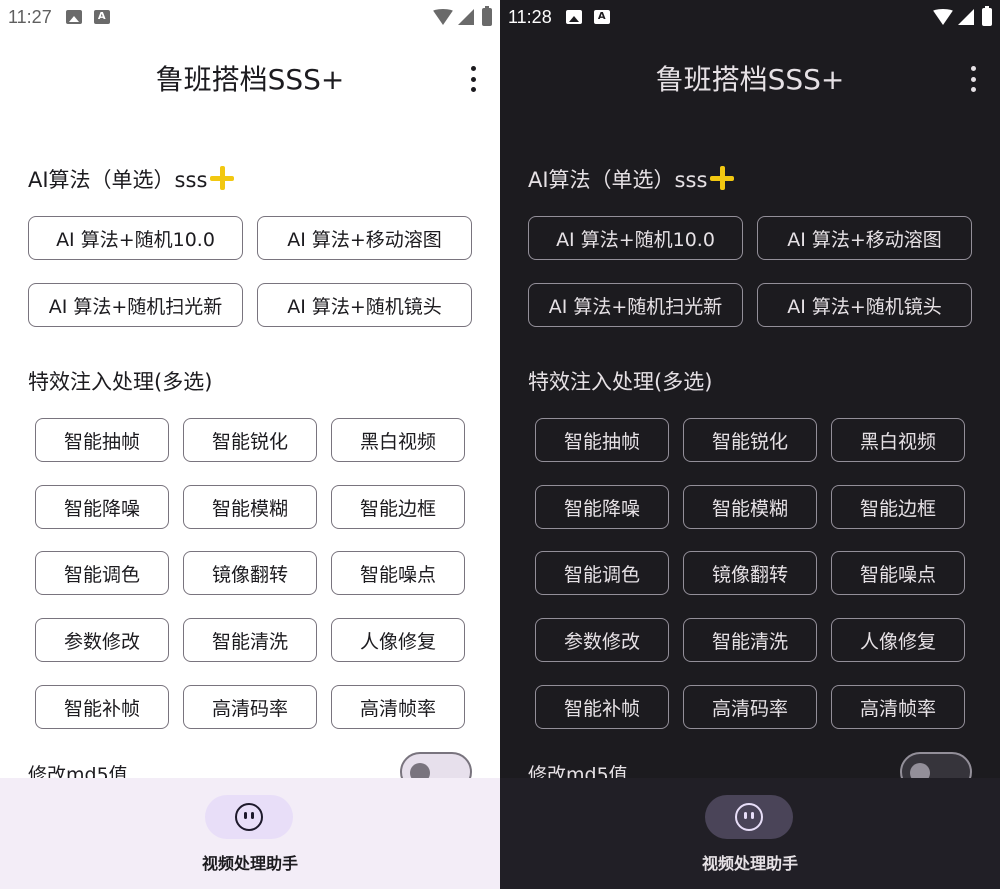 The height and width of the screenshot is (889, 1000). I want to click on status-bar: 11:27 A, so click(250, 17).